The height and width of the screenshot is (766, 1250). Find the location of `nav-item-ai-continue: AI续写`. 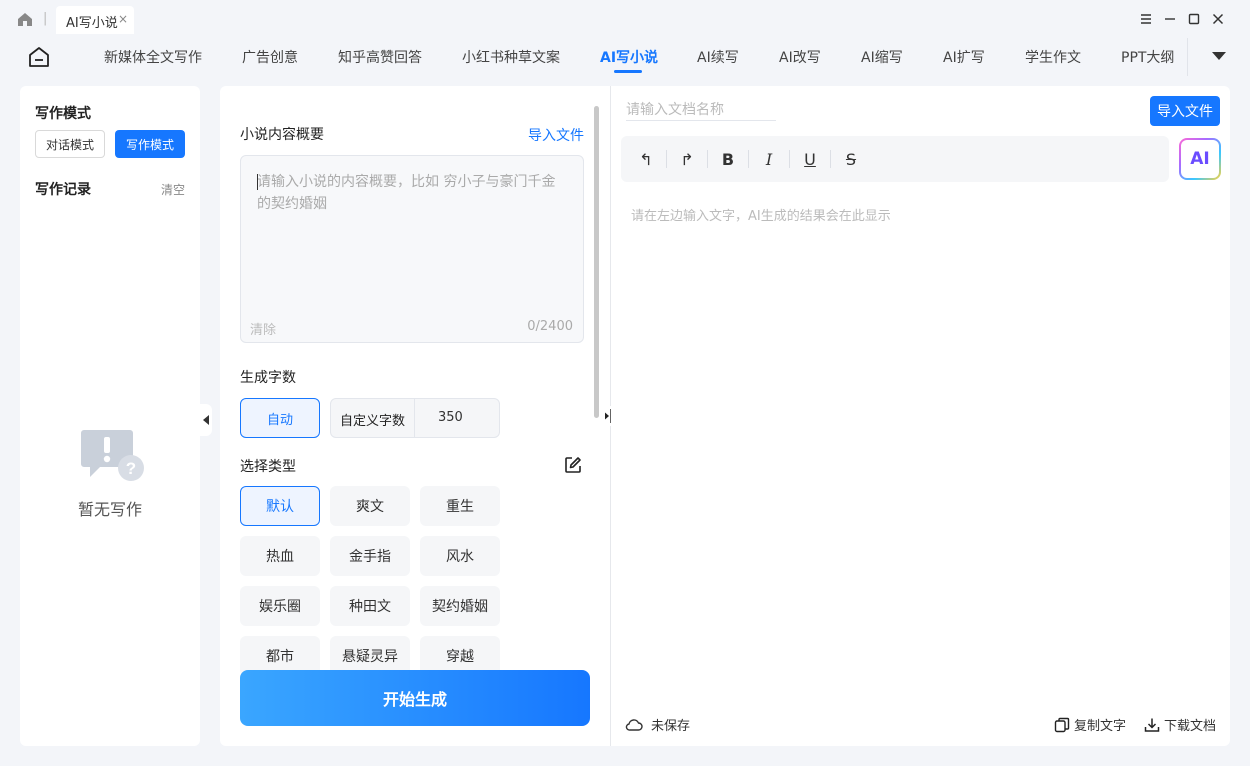

nav-item-ai-continue: AI续写 is located at coordinates (718, 57).